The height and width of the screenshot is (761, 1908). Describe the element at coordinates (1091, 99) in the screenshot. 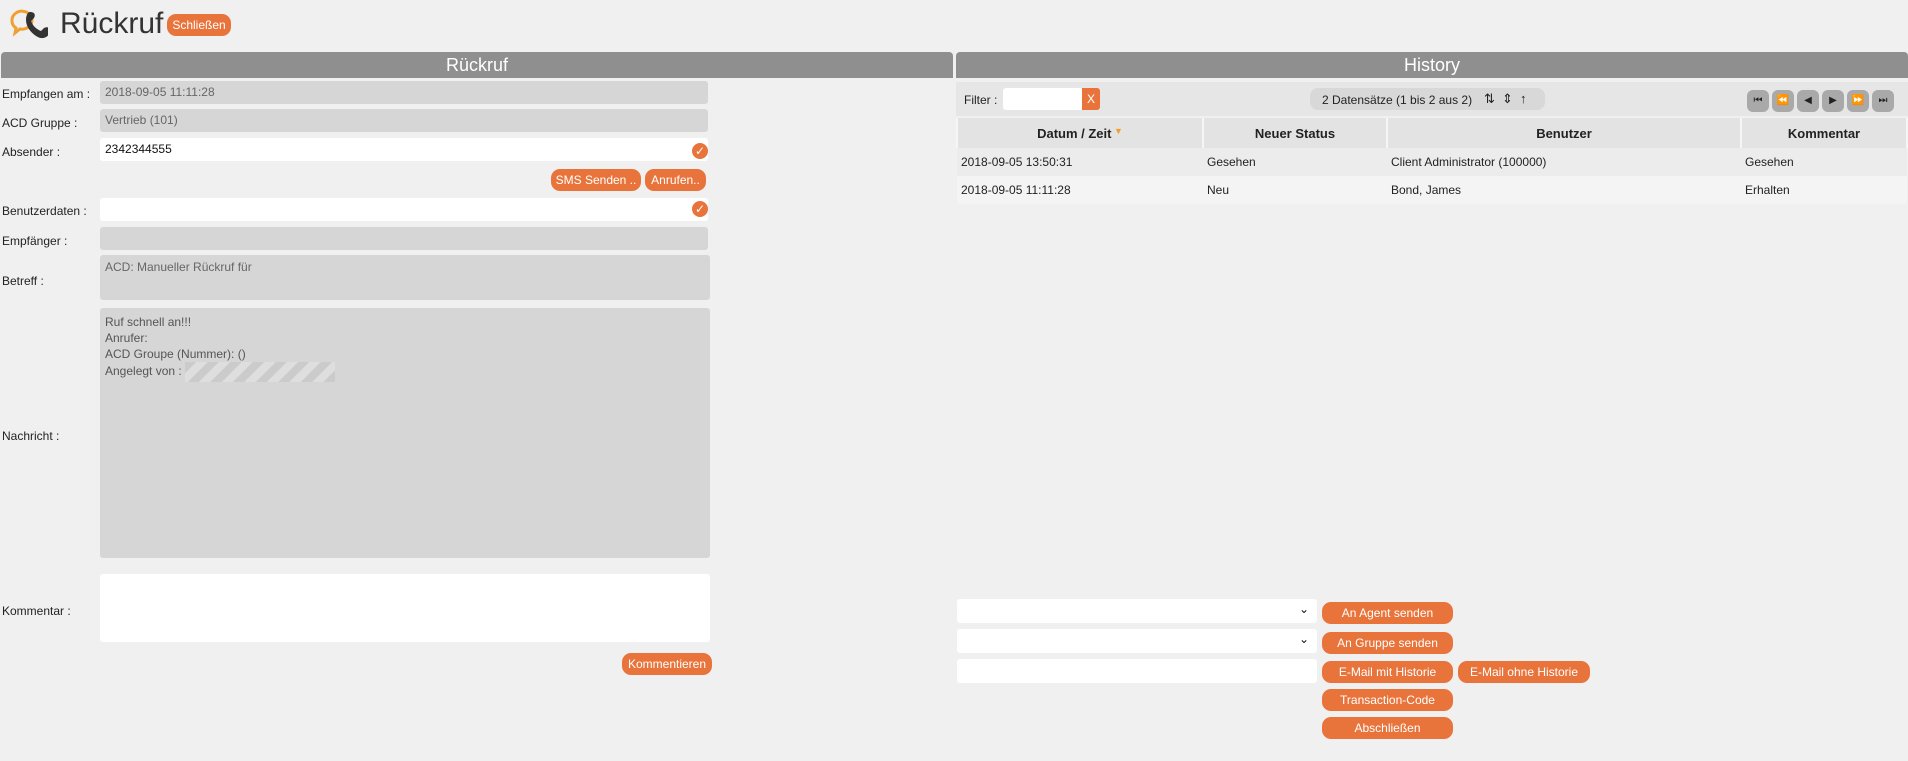

I see `filter-clear-button: X` at that location.